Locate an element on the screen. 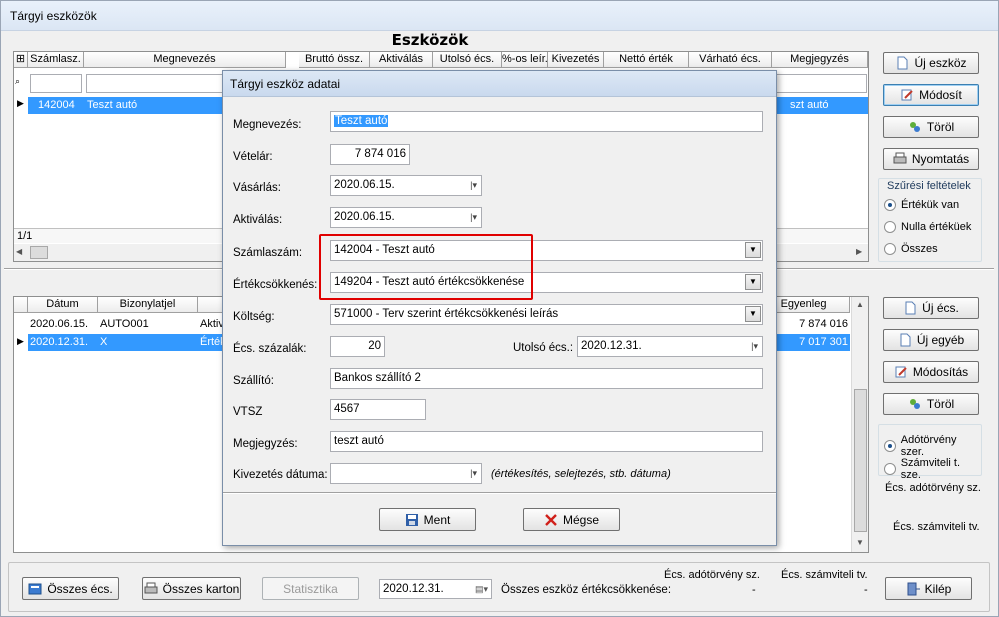 This screenshot has width=999, height=617. supplier-field: Bankos szállító 2 is located at coordinates (546, 378).